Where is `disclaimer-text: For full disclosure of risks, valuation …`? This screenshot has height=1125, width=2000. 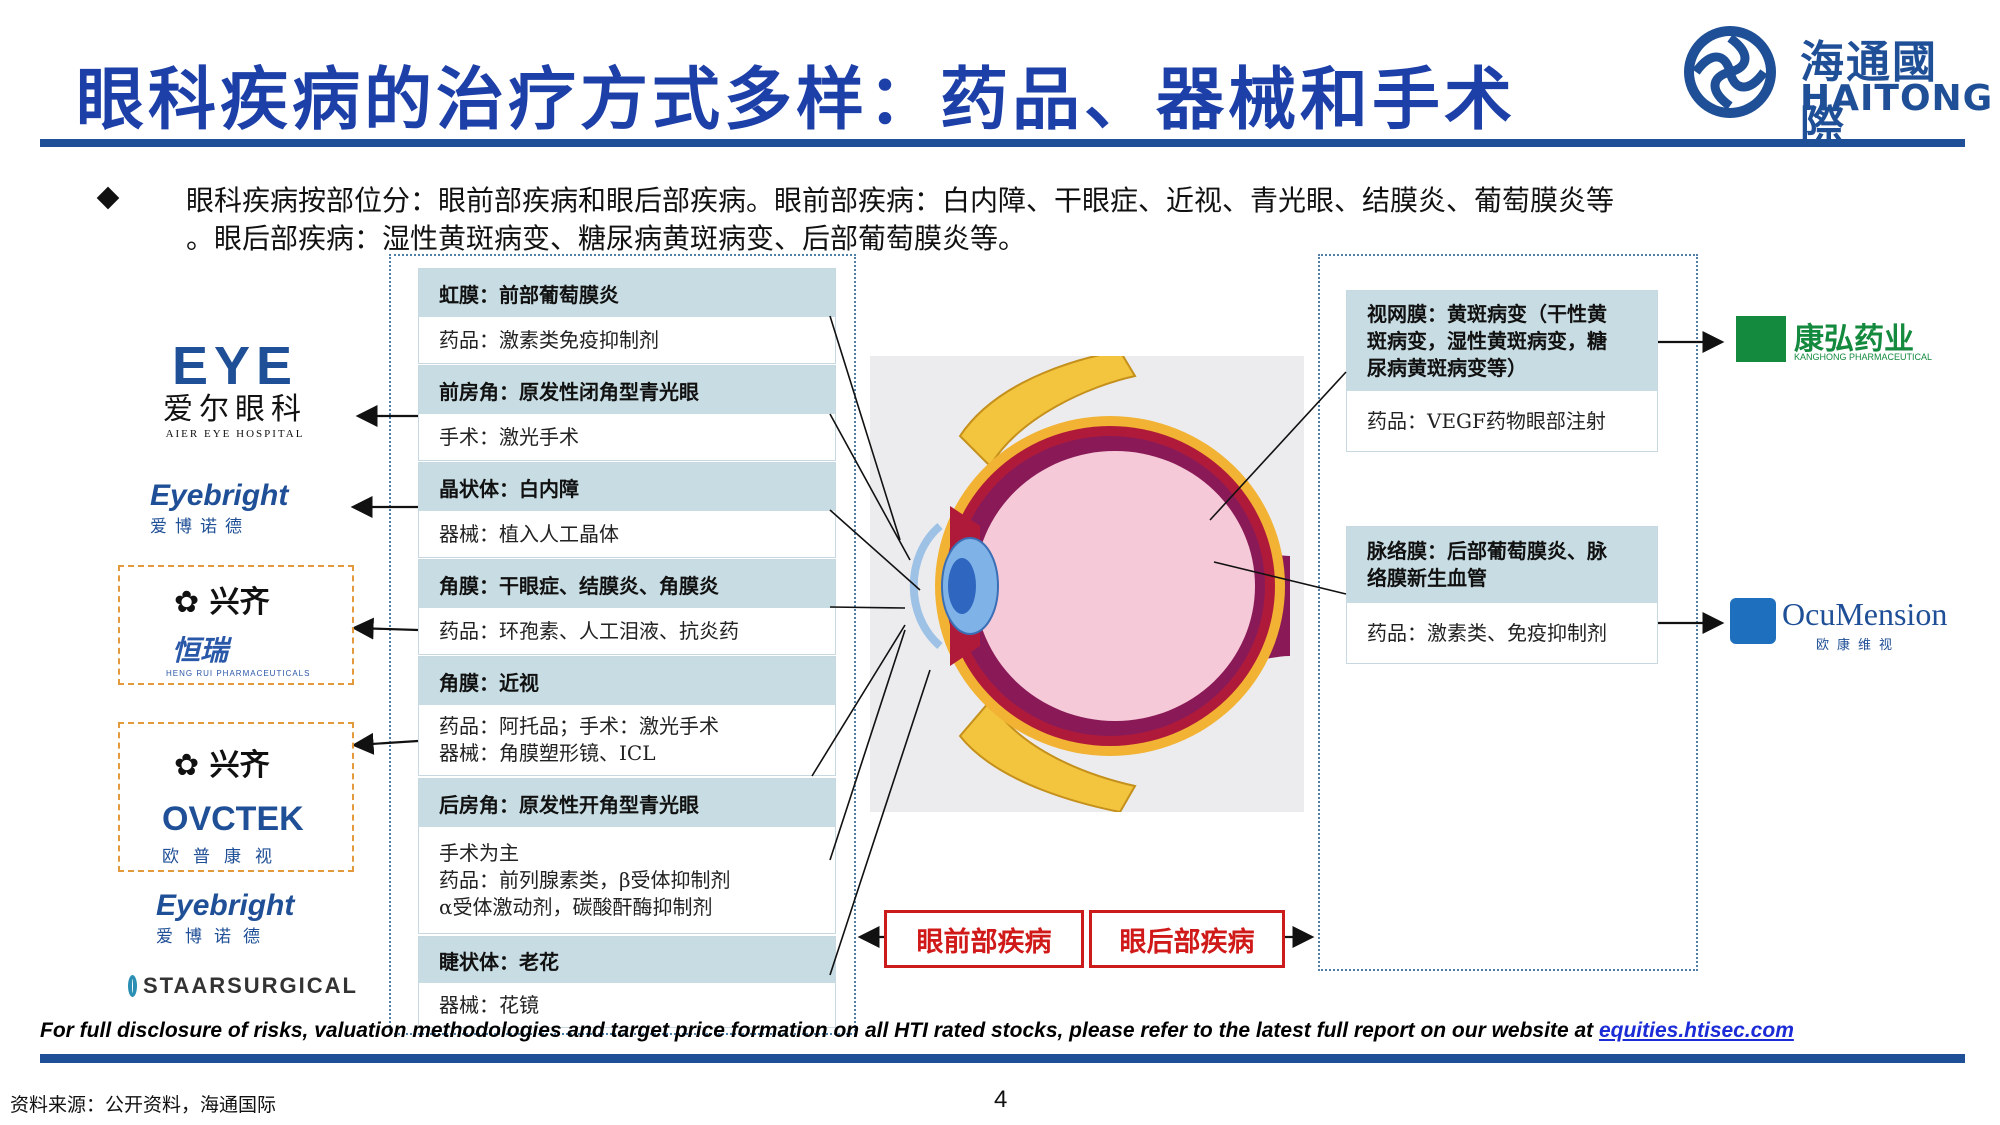
disclaimer-text: For full disclosure of risks, valuation … is located at coordinates (917, 1031).